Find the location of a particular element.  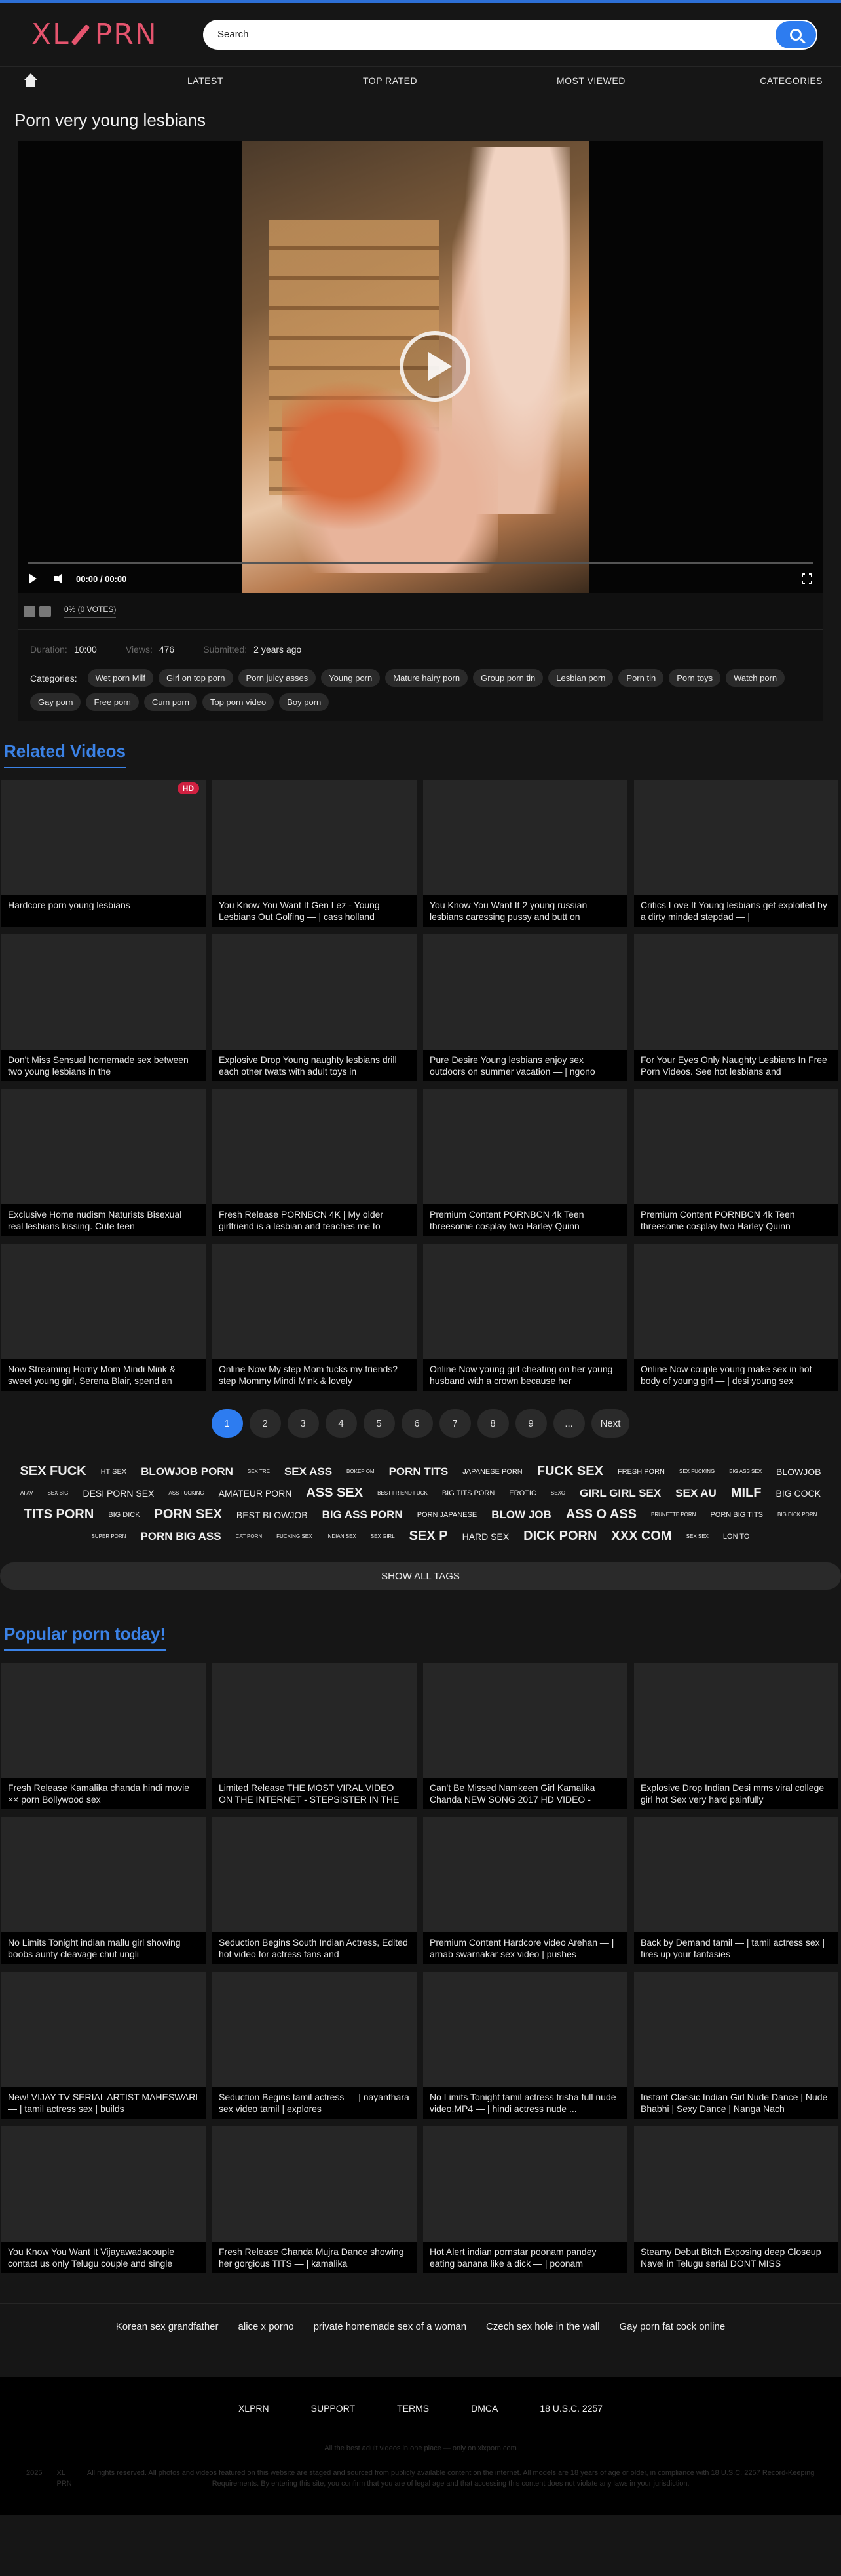

tag-link: BEST BLOWJOB is located at coordinates (272, 1515).